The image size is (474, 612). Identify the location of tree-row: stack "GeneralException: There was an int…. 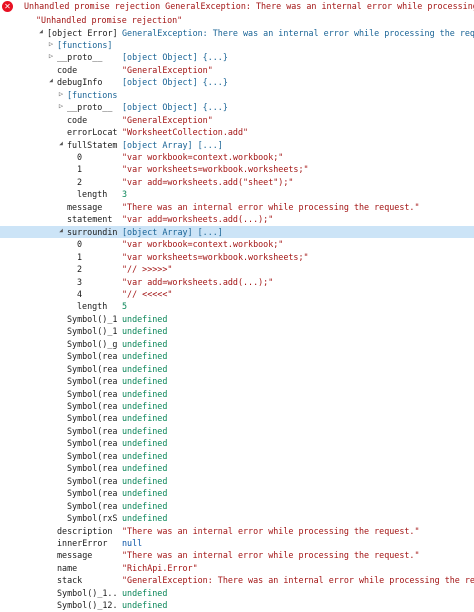
(237, 580).